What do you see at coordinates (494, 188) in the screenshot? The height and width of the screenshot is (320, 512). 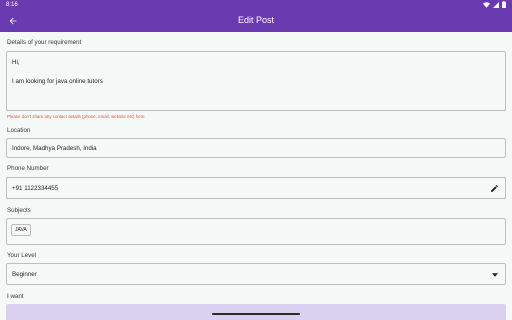 I see `pencil-icon` at bounding box center [494, 188].